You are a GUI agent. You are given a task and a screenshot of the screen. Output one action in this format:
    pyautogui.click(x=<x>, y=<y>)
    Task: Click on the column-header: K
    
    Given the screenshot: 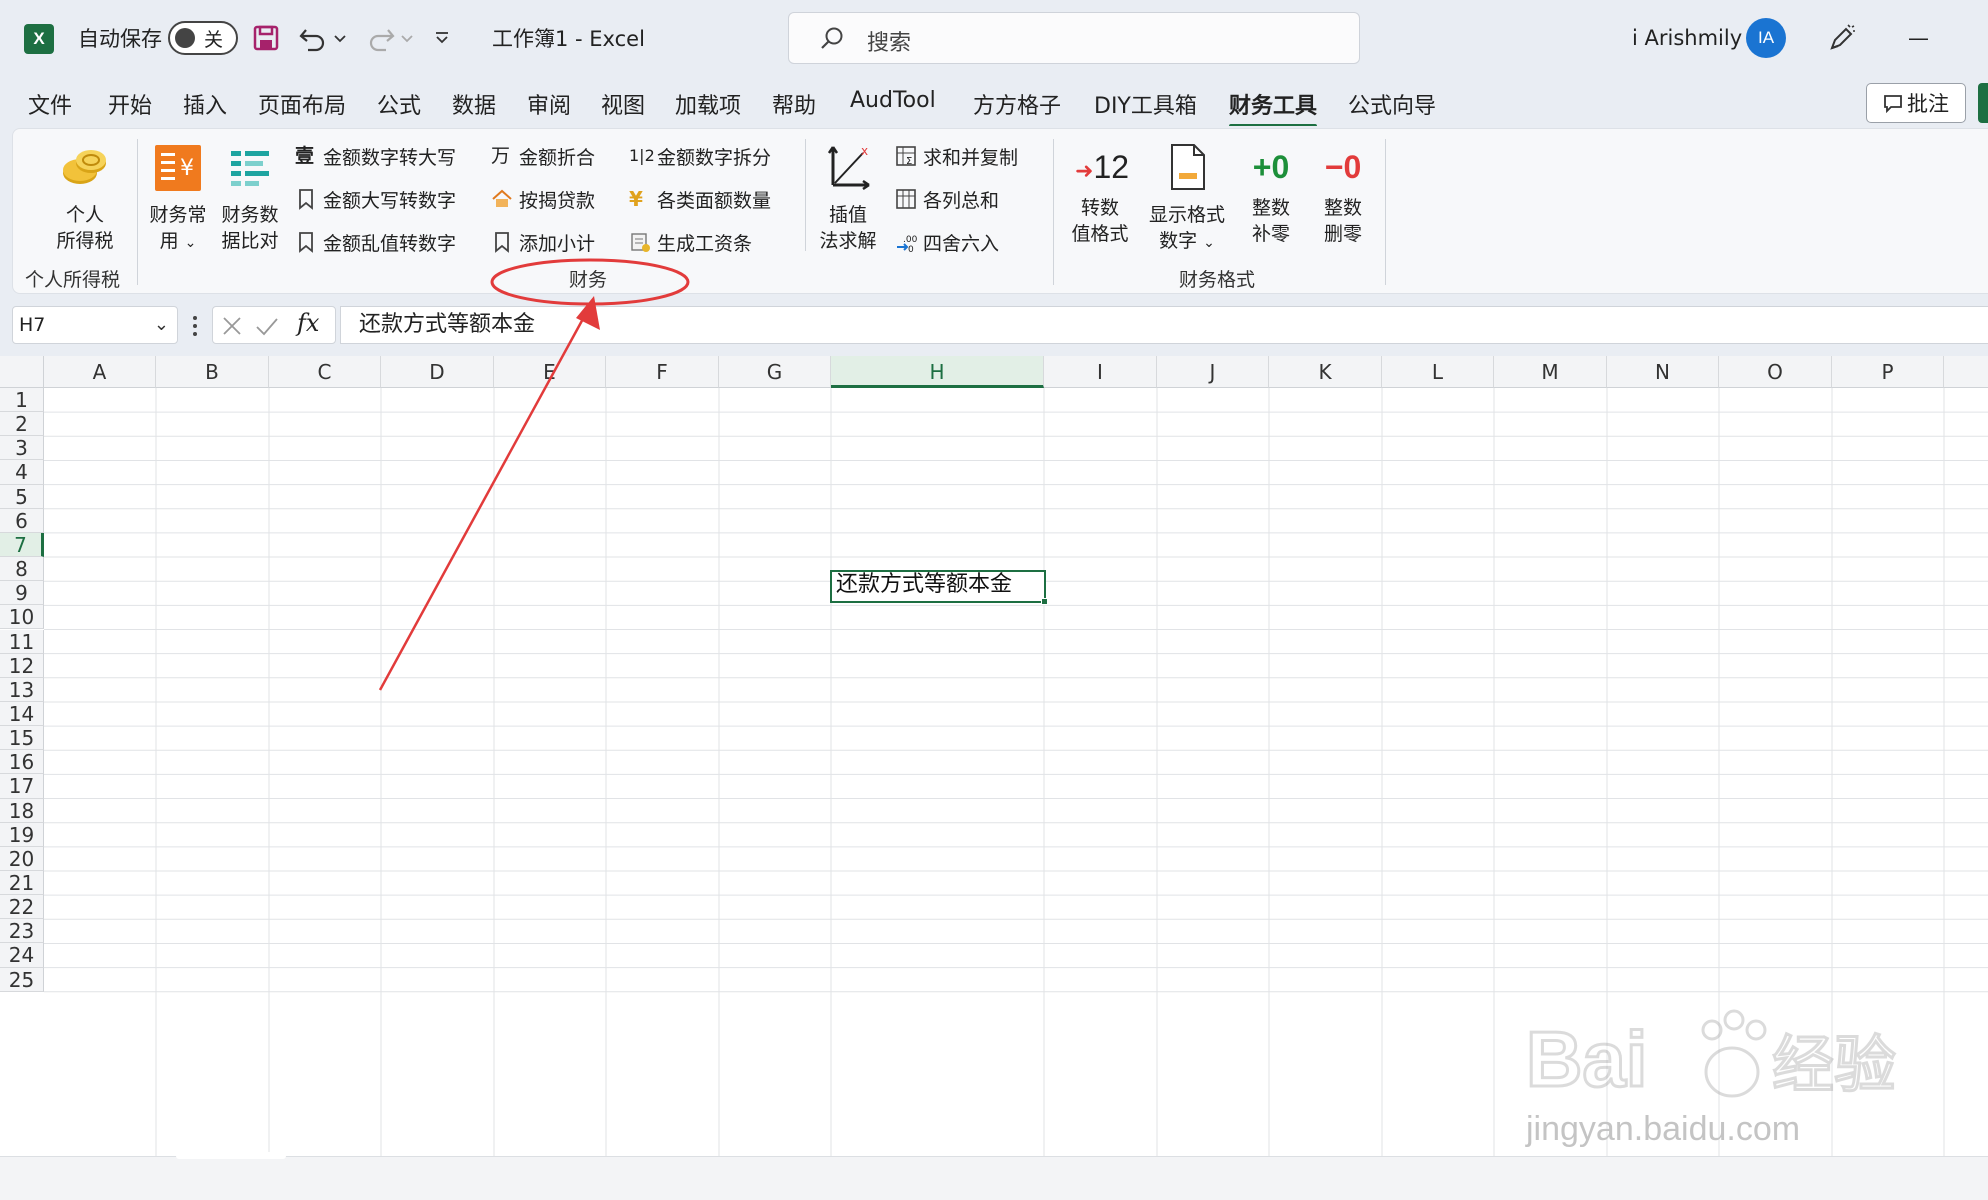 What is the action you would take?
    pyautogui.click(x=1325, y=372)
    